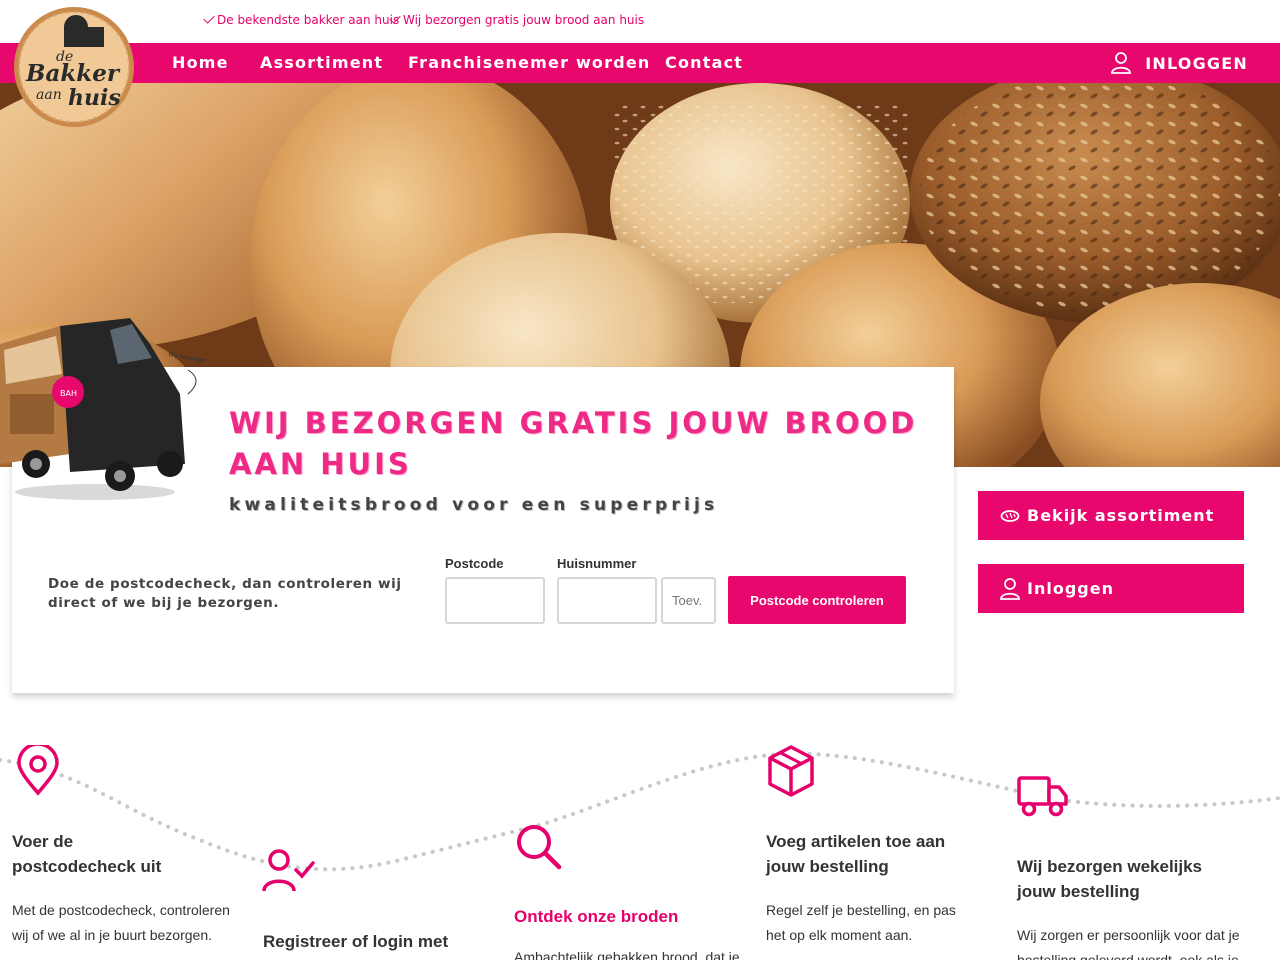  Describe the element at coordinates (539, 847) in the screenshot. I see `search-icon` at that location.